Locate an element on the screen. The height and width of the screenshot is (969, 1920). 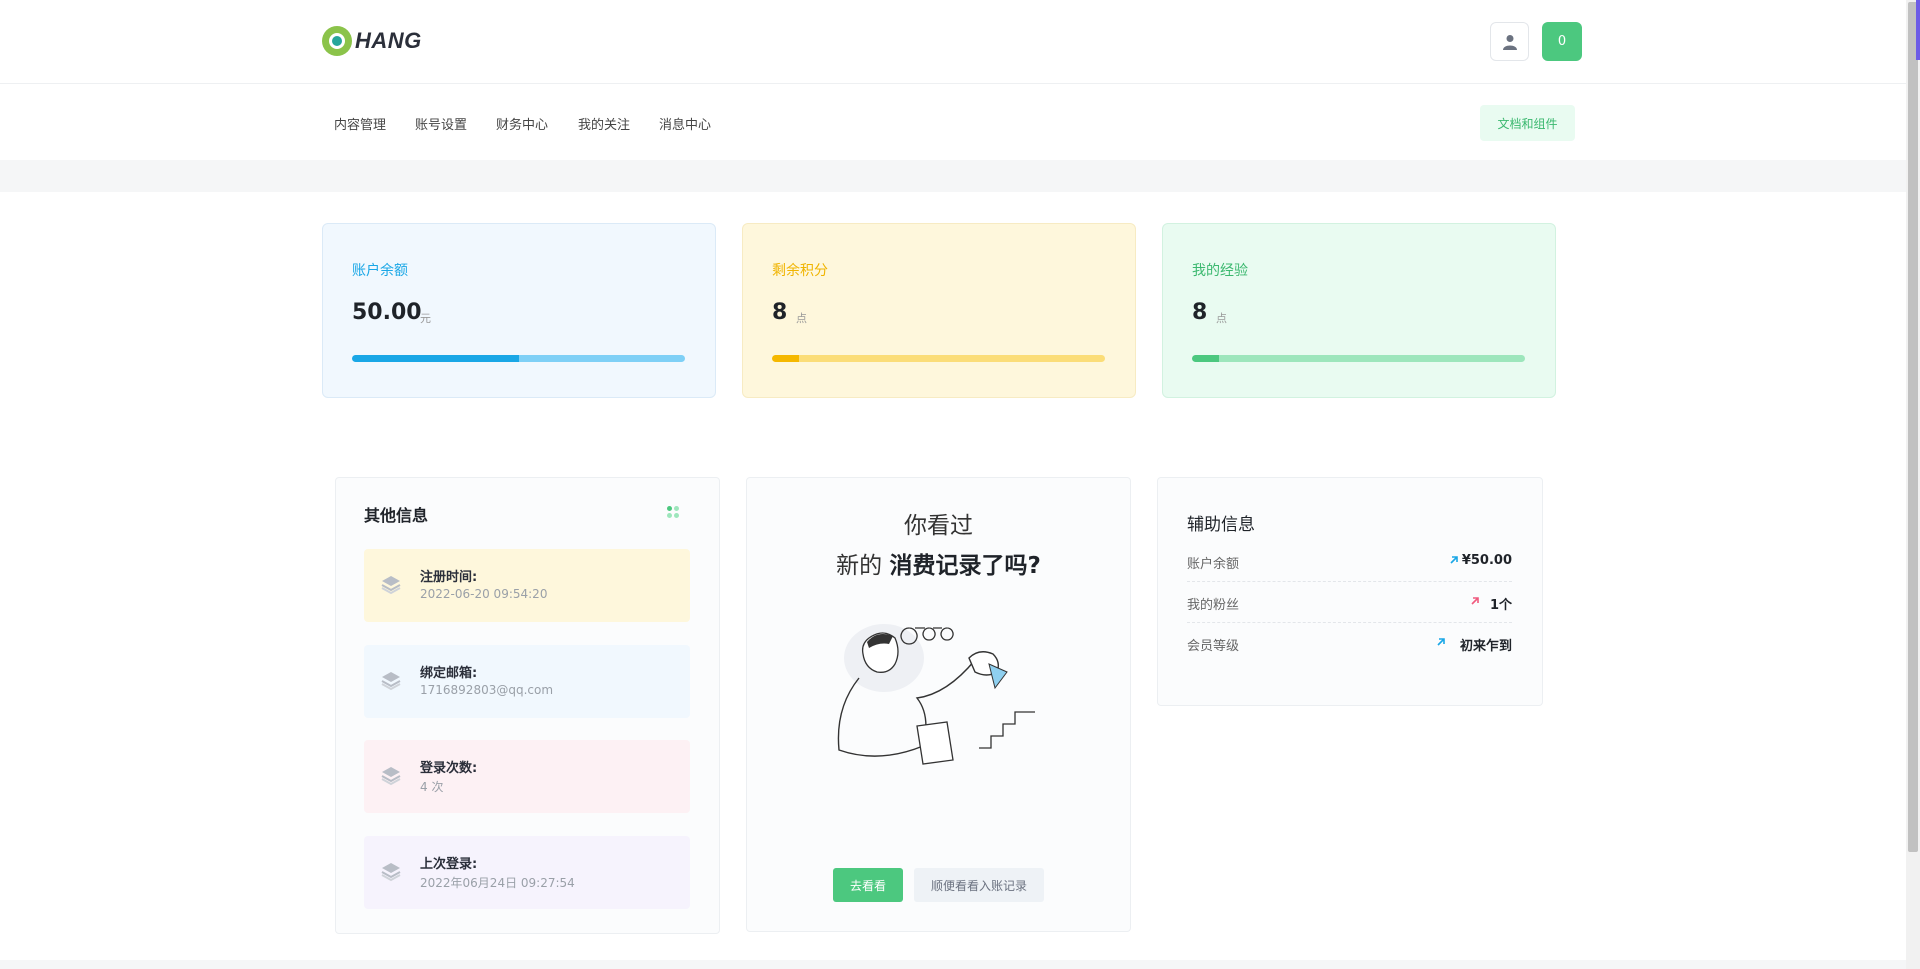
aux-row-member-level: 会员等级 初来乍到 is located at coordinates (1349, 643).